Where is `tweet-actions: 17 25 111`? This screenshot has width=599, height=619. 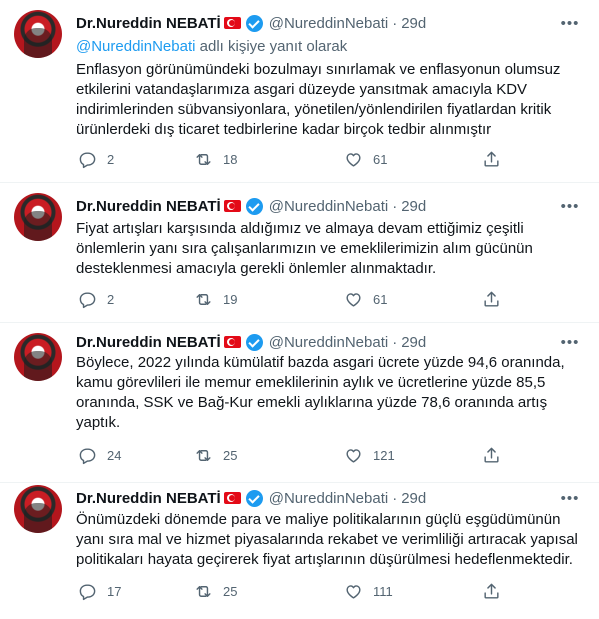
tweet-actions: 17 25 111 is located at coordinates (291, 591).